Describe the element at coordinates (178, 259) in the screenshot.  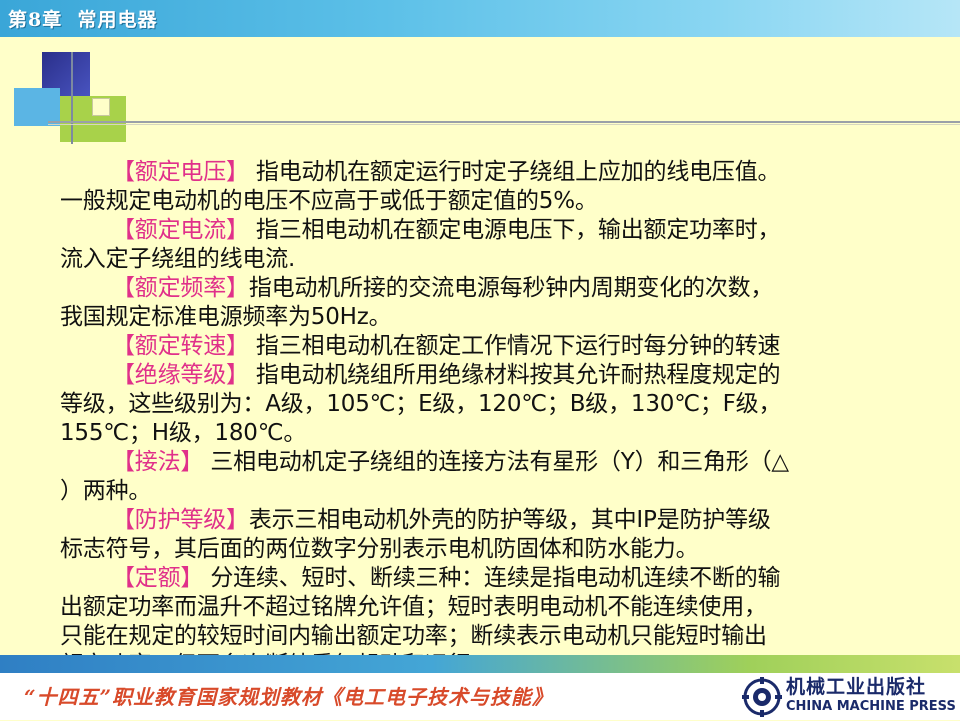
I see `term-text: 流入定子绕组的线电流.` at that location.